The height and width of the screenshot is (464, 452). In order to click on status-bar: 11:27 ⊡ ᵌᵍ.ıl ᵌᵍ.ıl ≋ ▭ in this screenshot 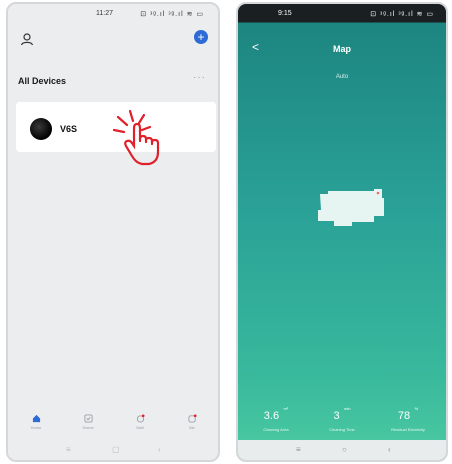, I will do `click(113, 13)`.